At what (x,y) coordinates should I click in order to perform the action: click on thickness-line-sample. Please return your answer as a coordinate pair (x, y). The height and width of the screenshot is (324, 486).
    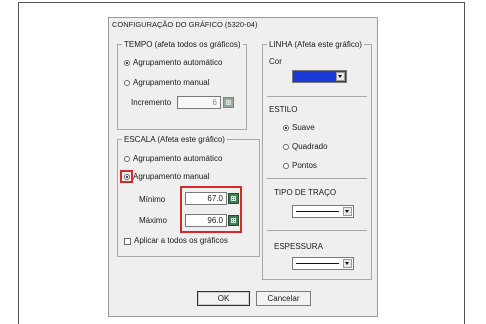
    Looking at the image, I should click on (317, 263).